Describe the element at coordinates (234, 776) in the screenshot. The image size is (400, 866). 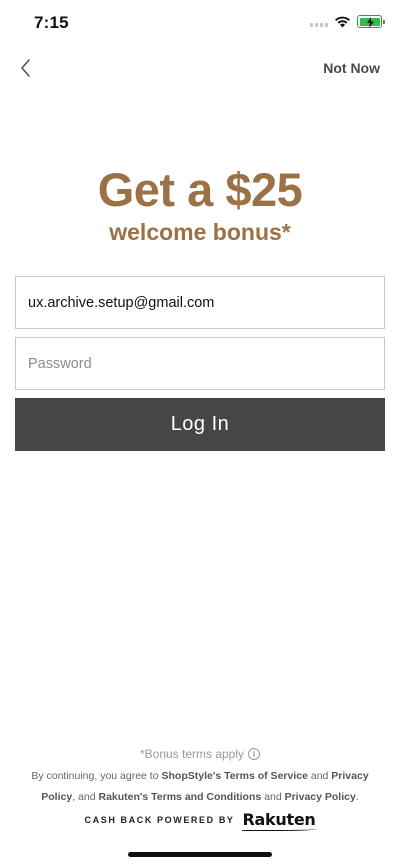
I see `shopstyle-terms-link: ShopStyle's Terms of Service` at that location.